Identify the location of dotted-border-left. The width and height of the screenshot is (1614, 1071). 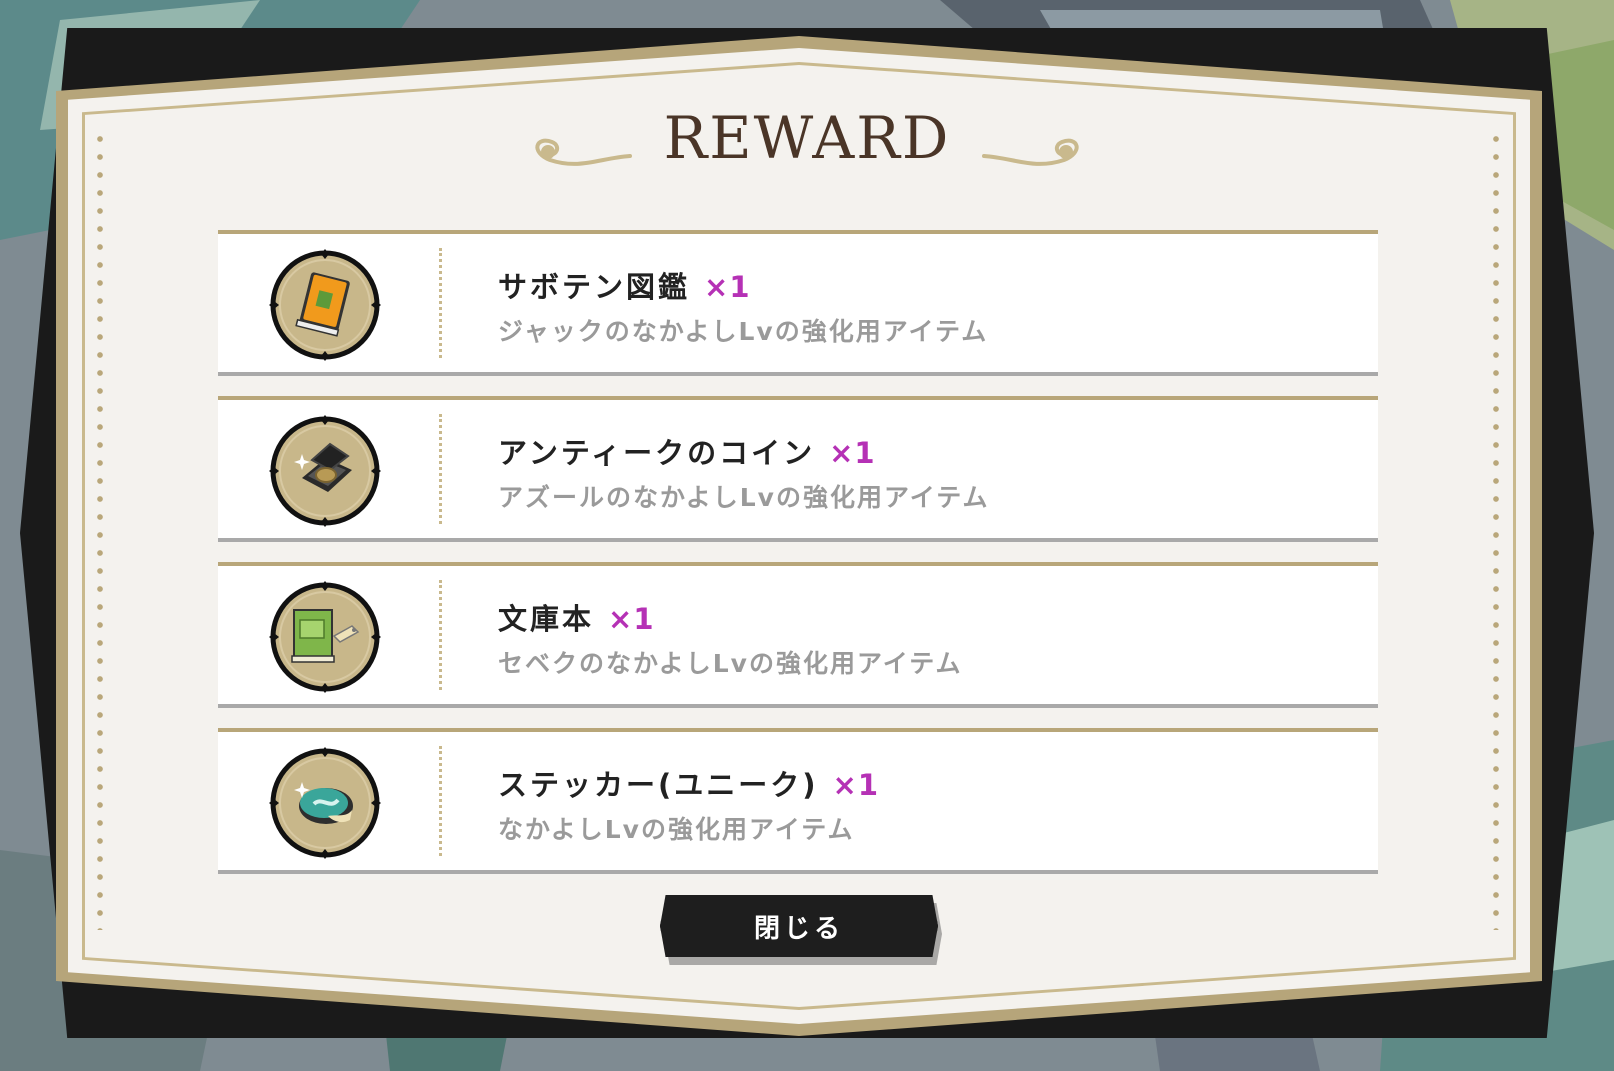
(100, 530).